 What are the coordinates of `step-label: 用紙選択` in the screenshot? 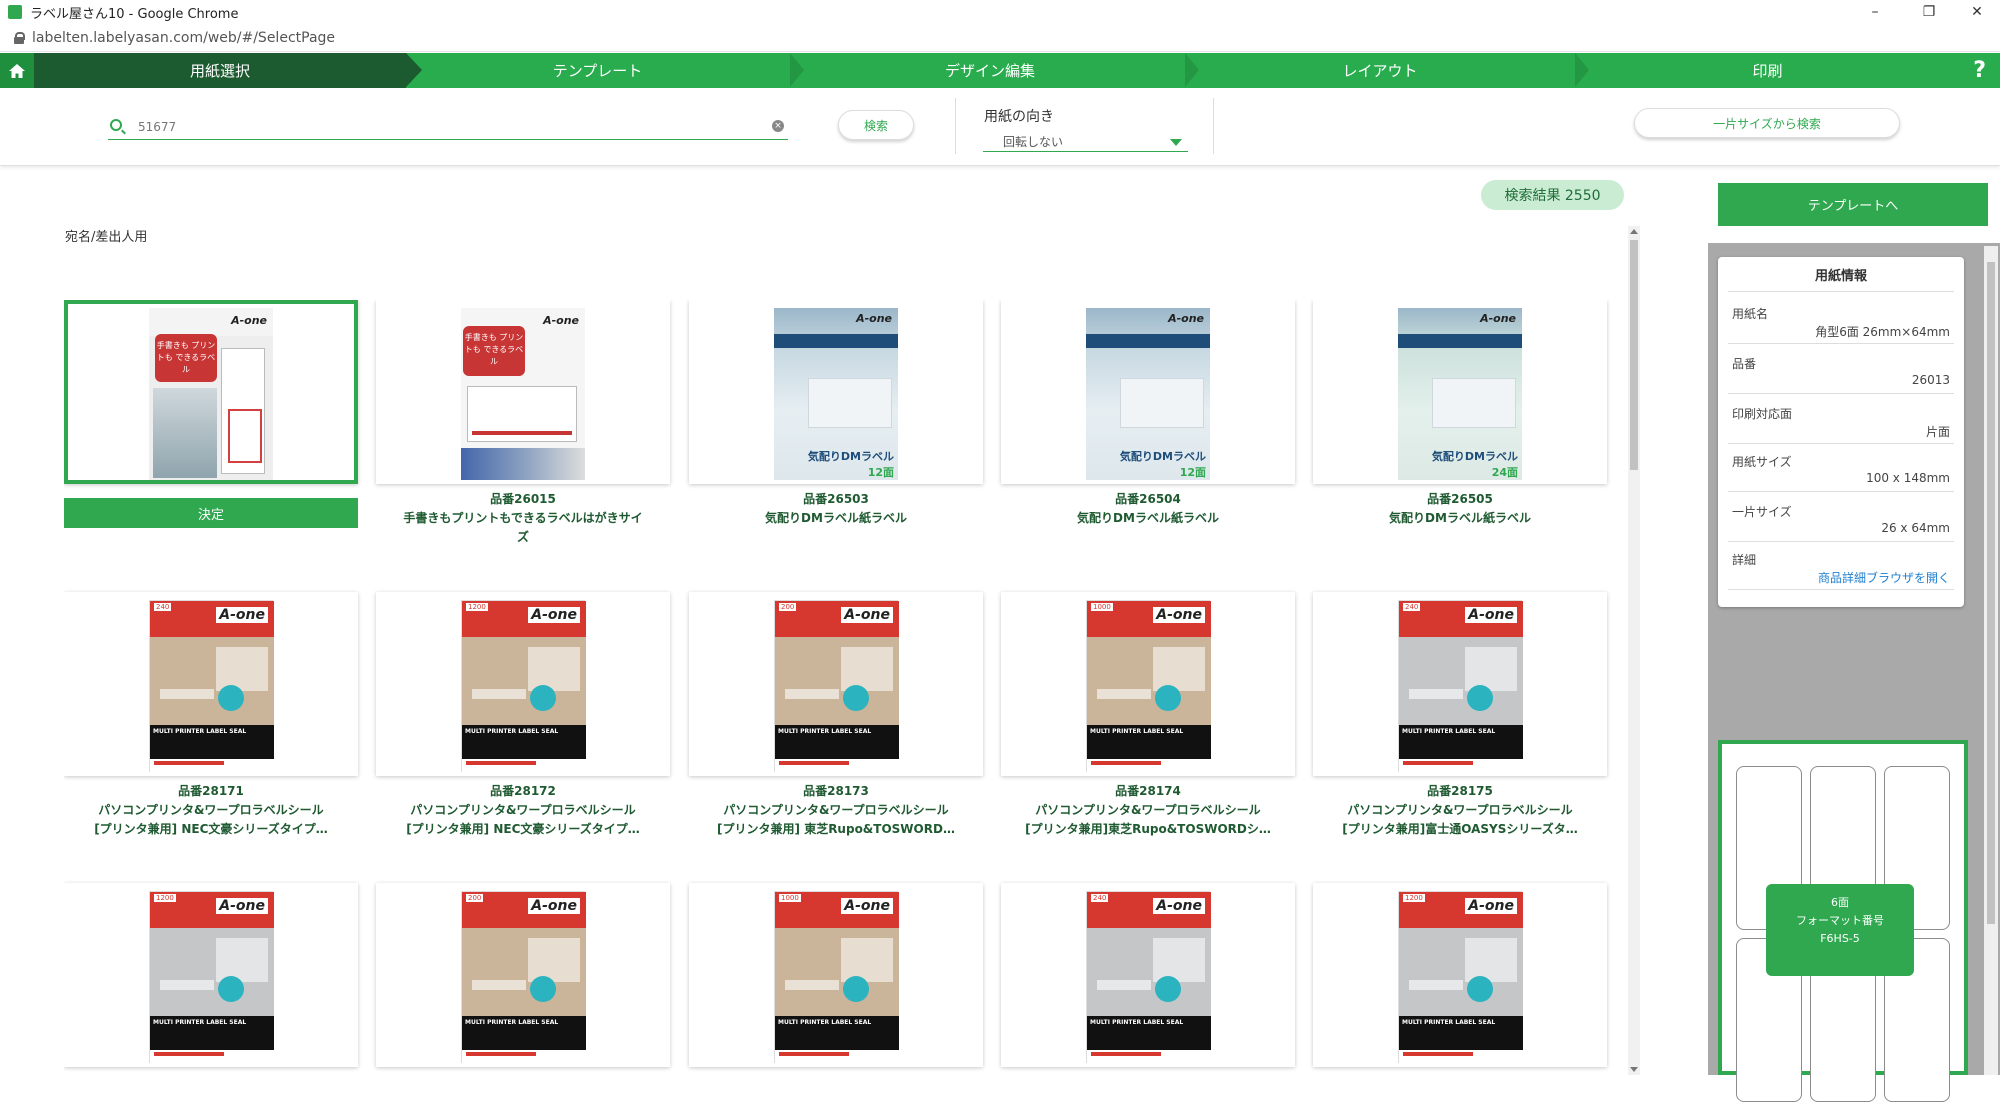 It's located at (219, 71).